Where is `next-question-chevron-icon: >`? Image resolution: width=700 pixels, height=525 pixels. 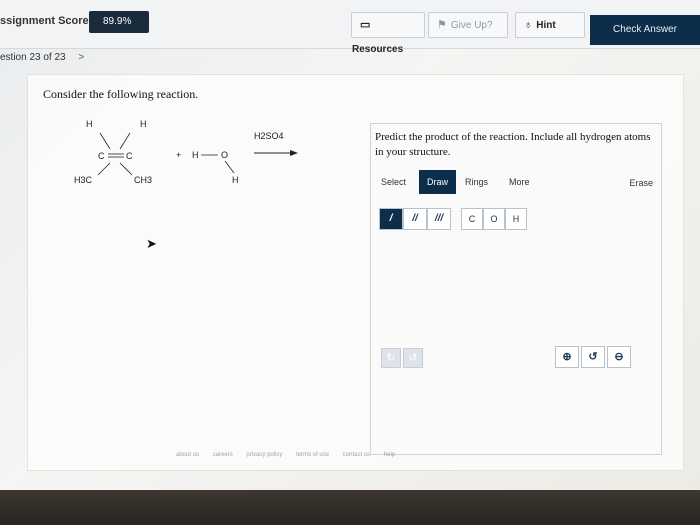 next-question-chevron-icon: > is located at coordinates (81, 57).